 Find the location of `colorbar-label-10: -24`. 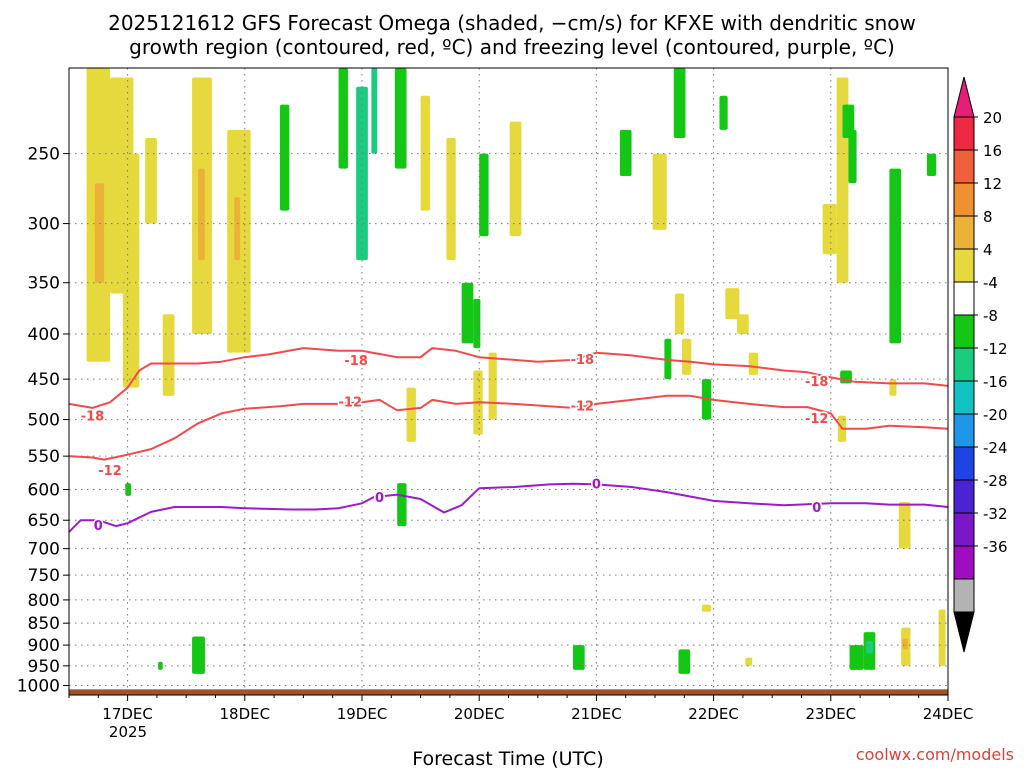

colorbar-label-10: -24 is located at coordinates (995, 448).